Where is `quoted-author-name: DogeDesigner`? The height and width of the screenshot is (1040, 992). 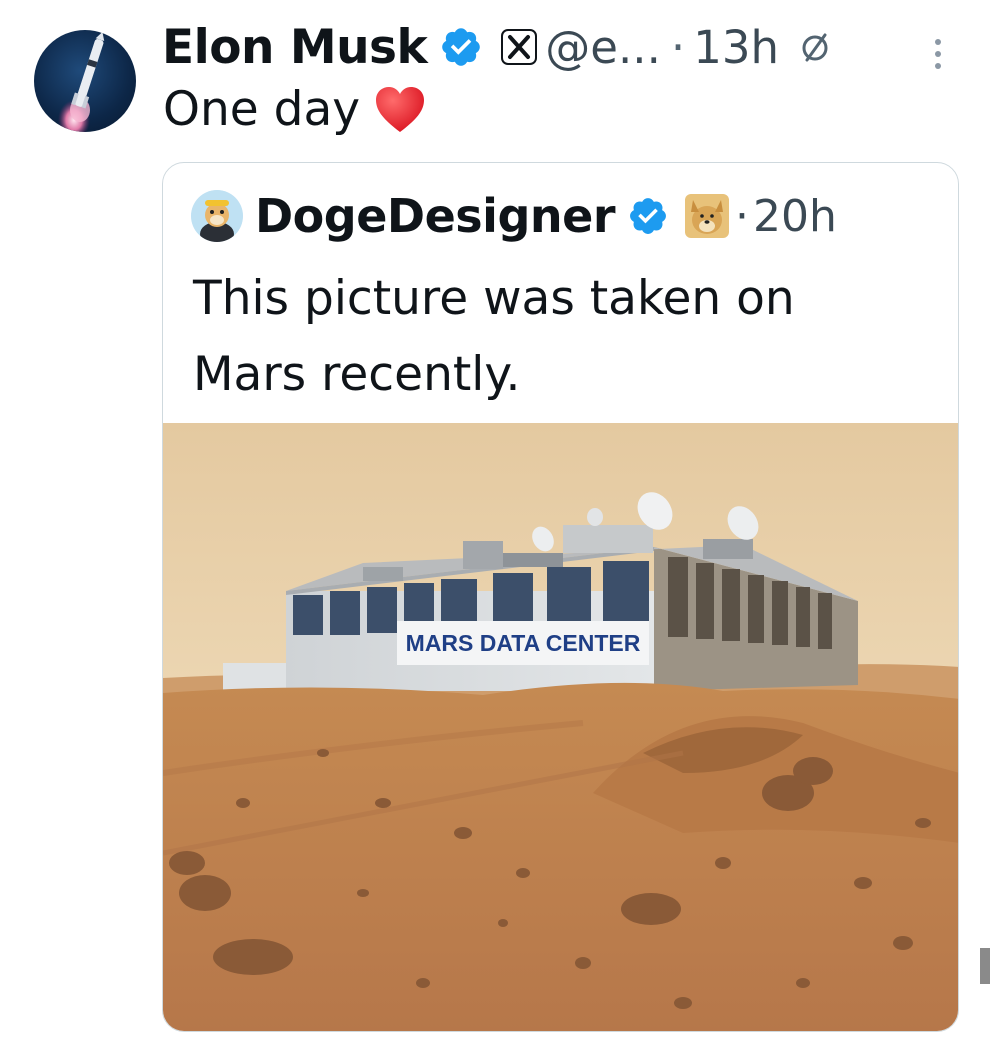
quoted-author-name: DogeDesigner is located at coordinates (435, 216).